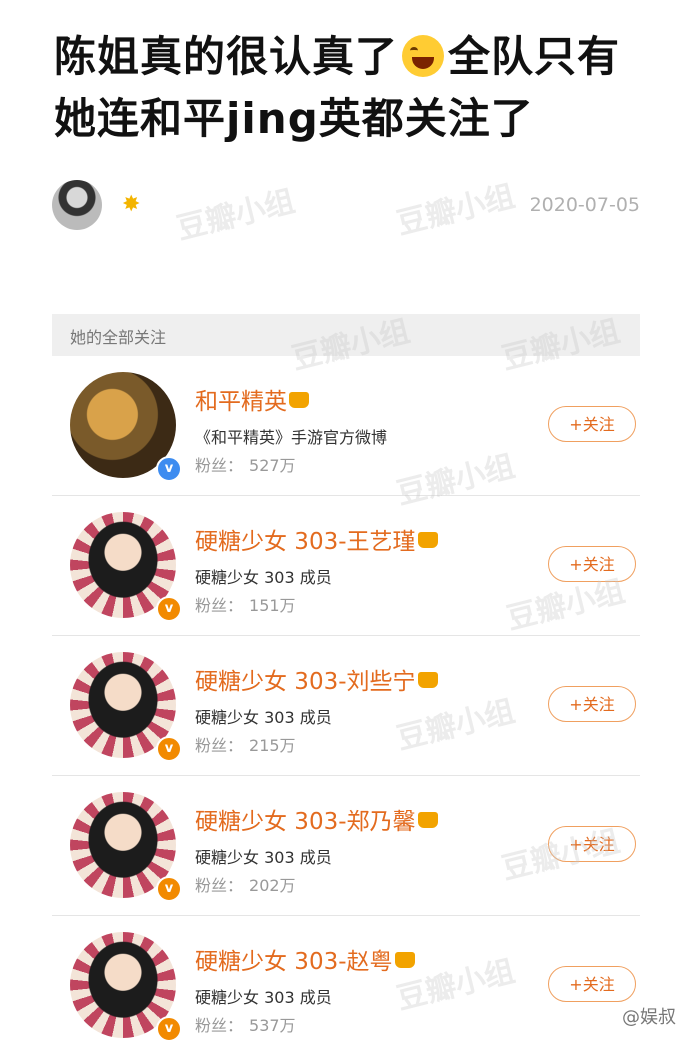  Describe the element at coordinates (245, 744) in the screenshot. I see `account-fans: 粉丝： 215万` at that location.